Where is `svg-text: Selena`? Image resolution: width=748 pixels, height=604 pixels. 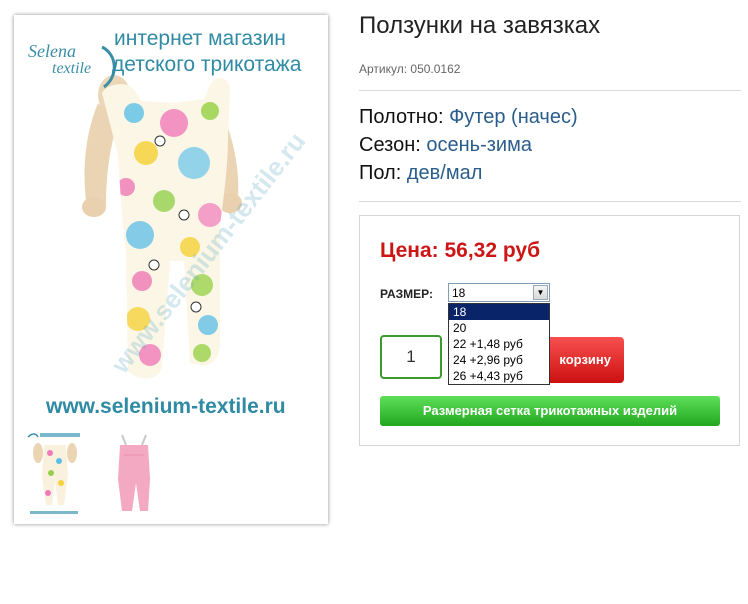
svg-text: Selena is located at coordinates (52, 51).